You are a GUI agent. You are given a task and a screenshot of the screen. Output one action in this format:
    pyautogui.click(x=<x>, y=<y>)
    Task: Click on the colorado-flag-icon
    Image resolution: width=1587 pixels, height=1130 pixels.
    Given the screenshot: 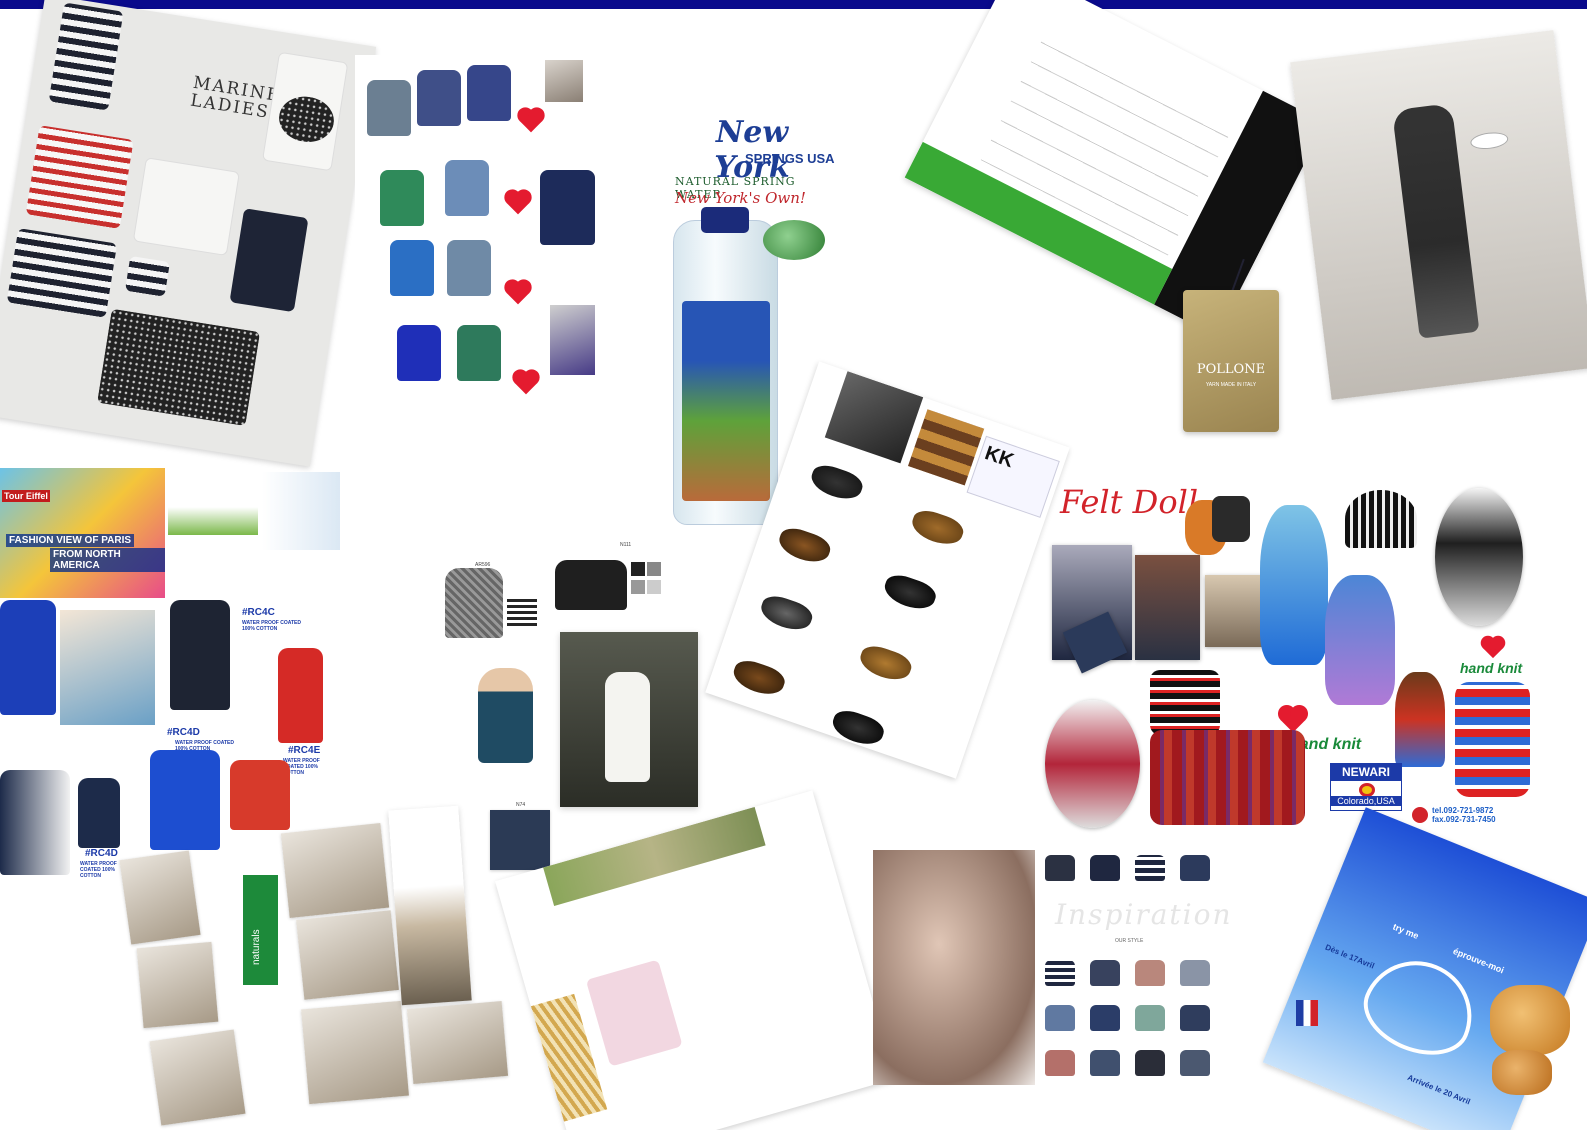 What is the action you would take?
    pyautogui.click(x=1367, y=790)
    